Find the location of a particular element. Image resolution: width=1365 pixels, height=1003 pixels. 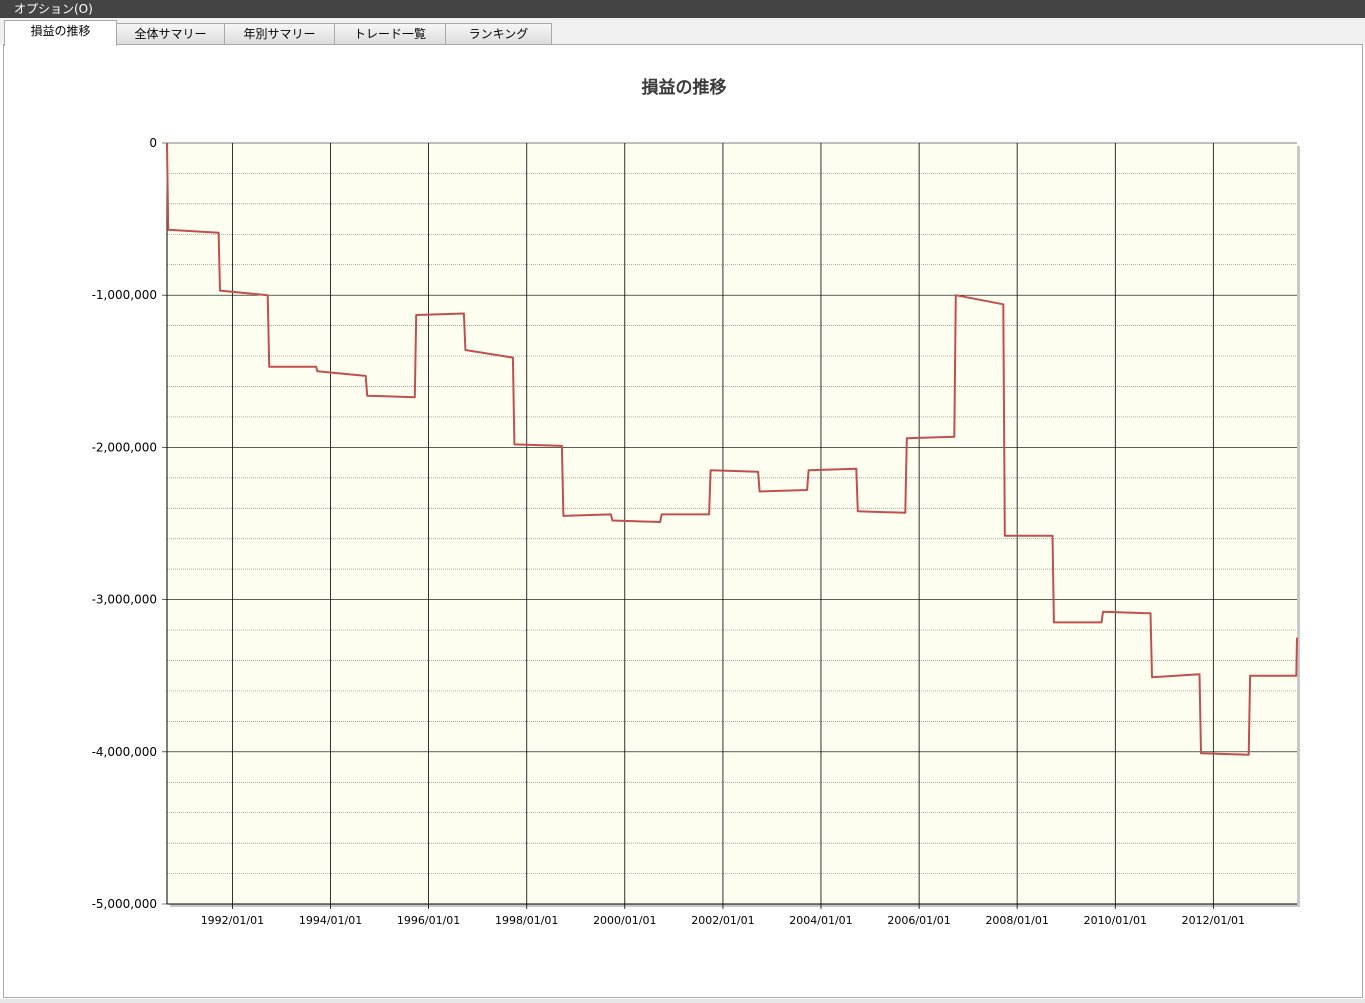

tab-overall-summary: 全体サマリー is located at coordinates (170, 33).